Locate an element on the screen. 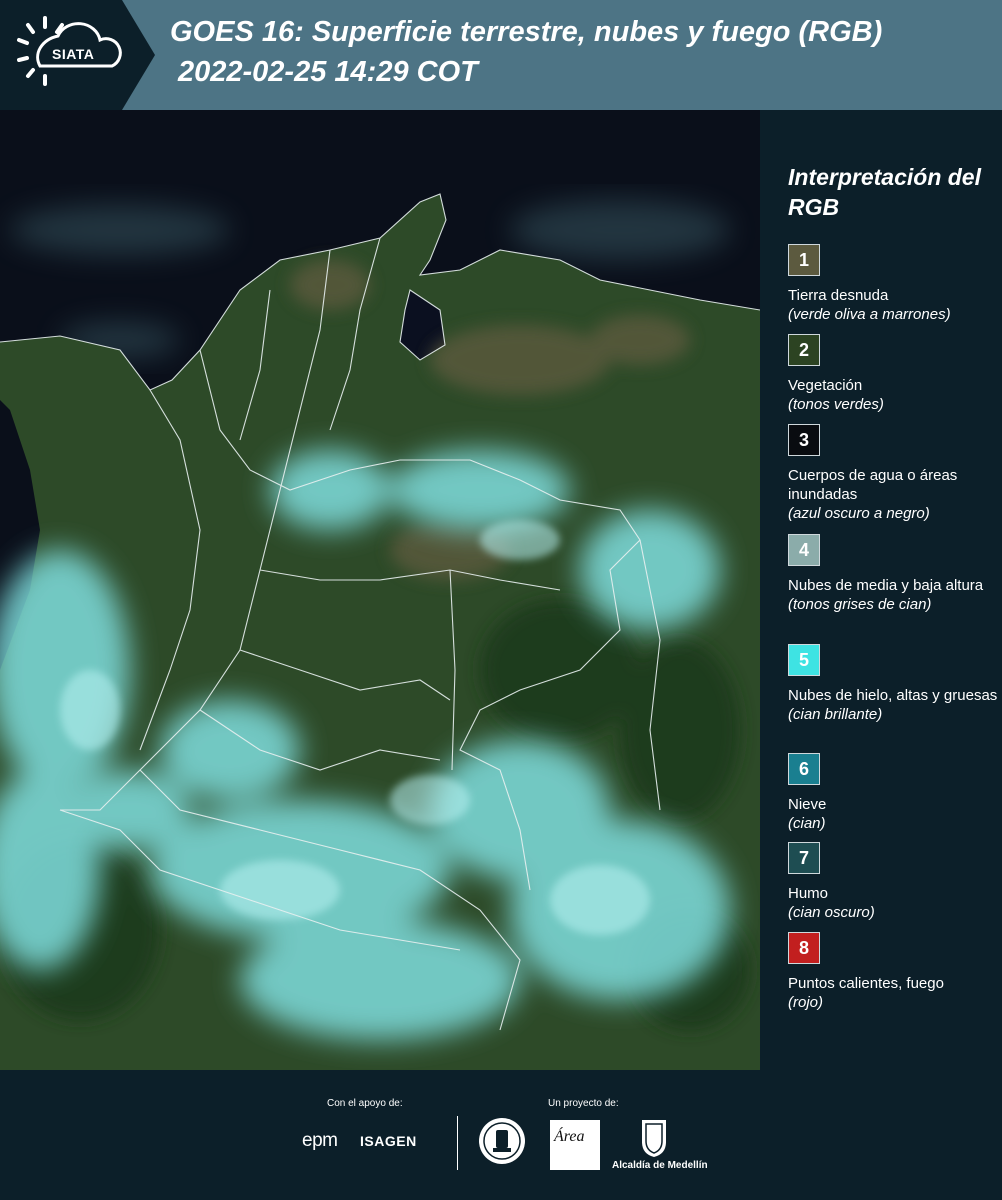  legend-swatch: 2 is located at coordinates (804, 350).